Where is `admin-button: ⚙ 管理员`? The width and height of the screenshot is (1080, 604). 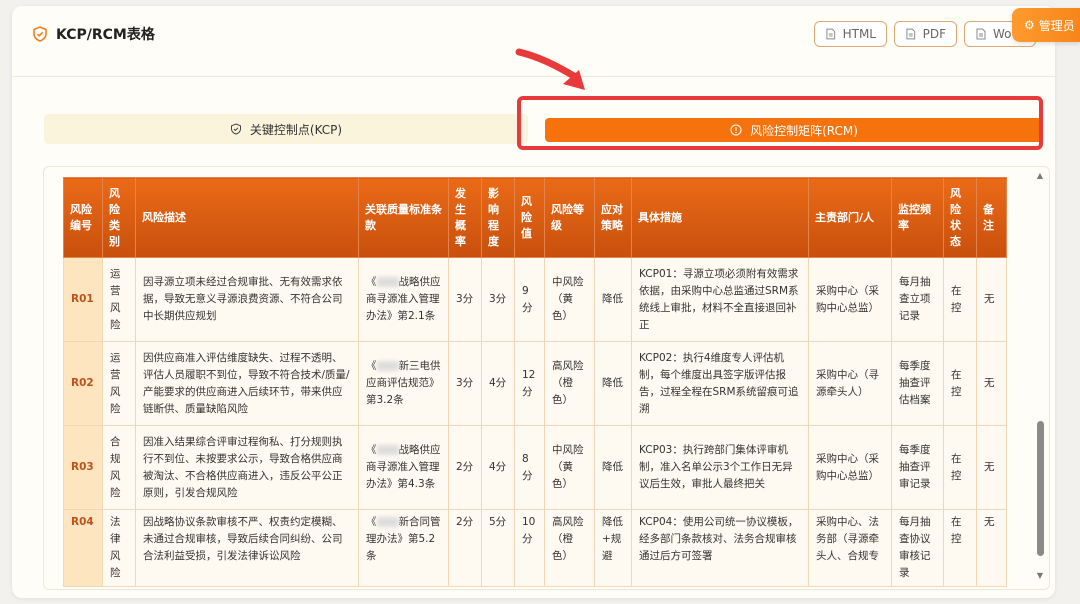
admin-button: ⚙ 管理员 is located at coordinates (1046, 25).